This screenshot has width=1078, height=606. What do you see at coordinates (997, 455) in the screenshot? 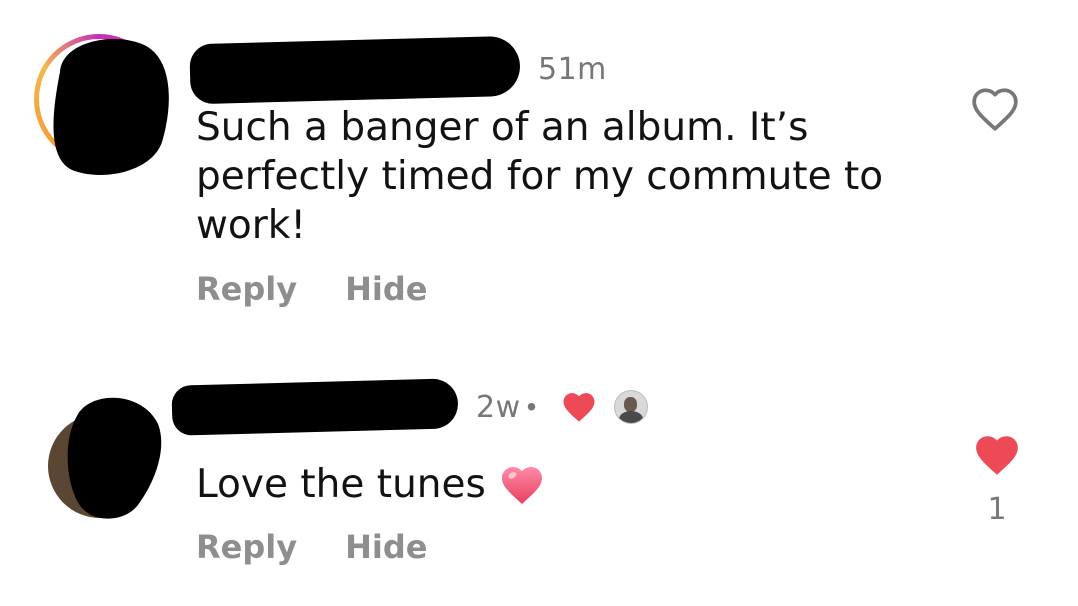
I see `heart-filled-icon` at bounding box center [997, 455].